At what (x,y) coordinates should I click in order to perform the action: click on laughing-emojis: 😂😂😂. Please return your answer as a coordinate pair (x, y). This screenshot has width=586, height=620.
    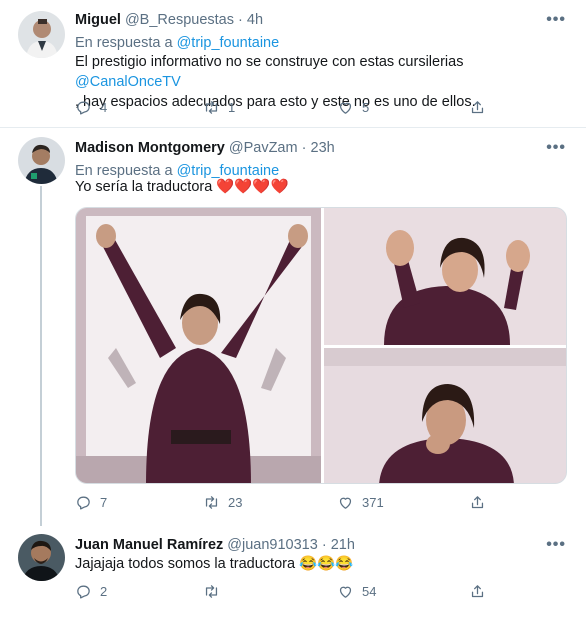
    Looking at the image, I should click on (326, 564).